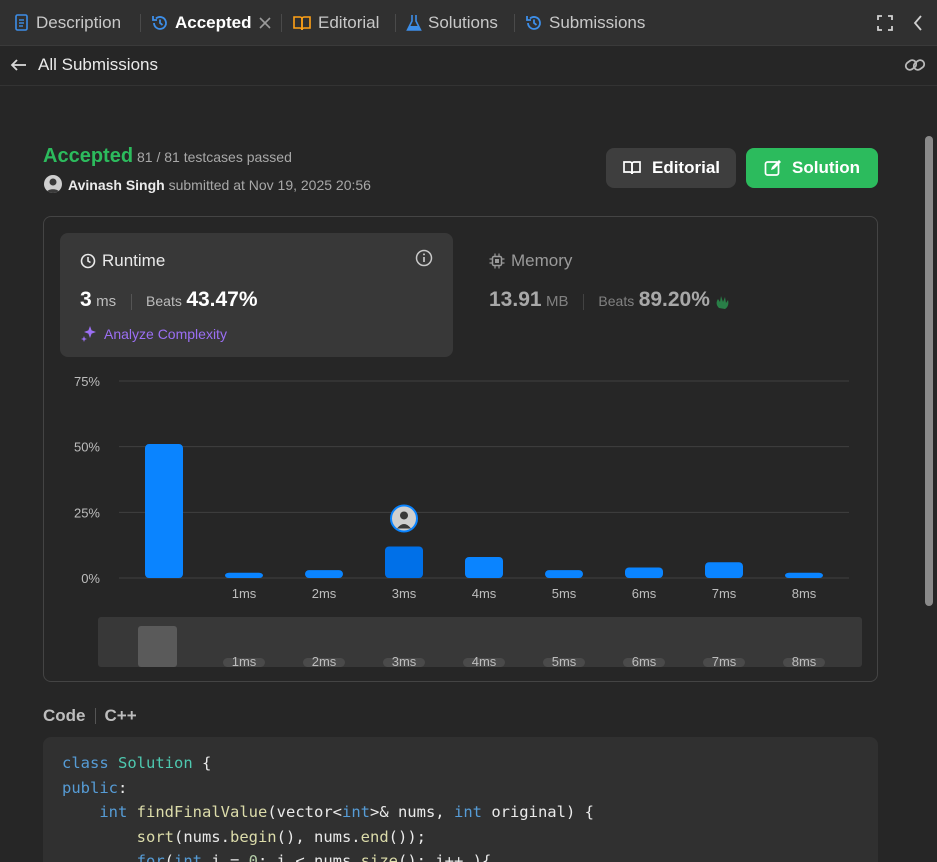 The width and height of the screenshot is (937, 862). What do you see at coordinates (826, 167) in the screenshot?
I see `solution-button-label: Solution` at bounding box center [826, 167].